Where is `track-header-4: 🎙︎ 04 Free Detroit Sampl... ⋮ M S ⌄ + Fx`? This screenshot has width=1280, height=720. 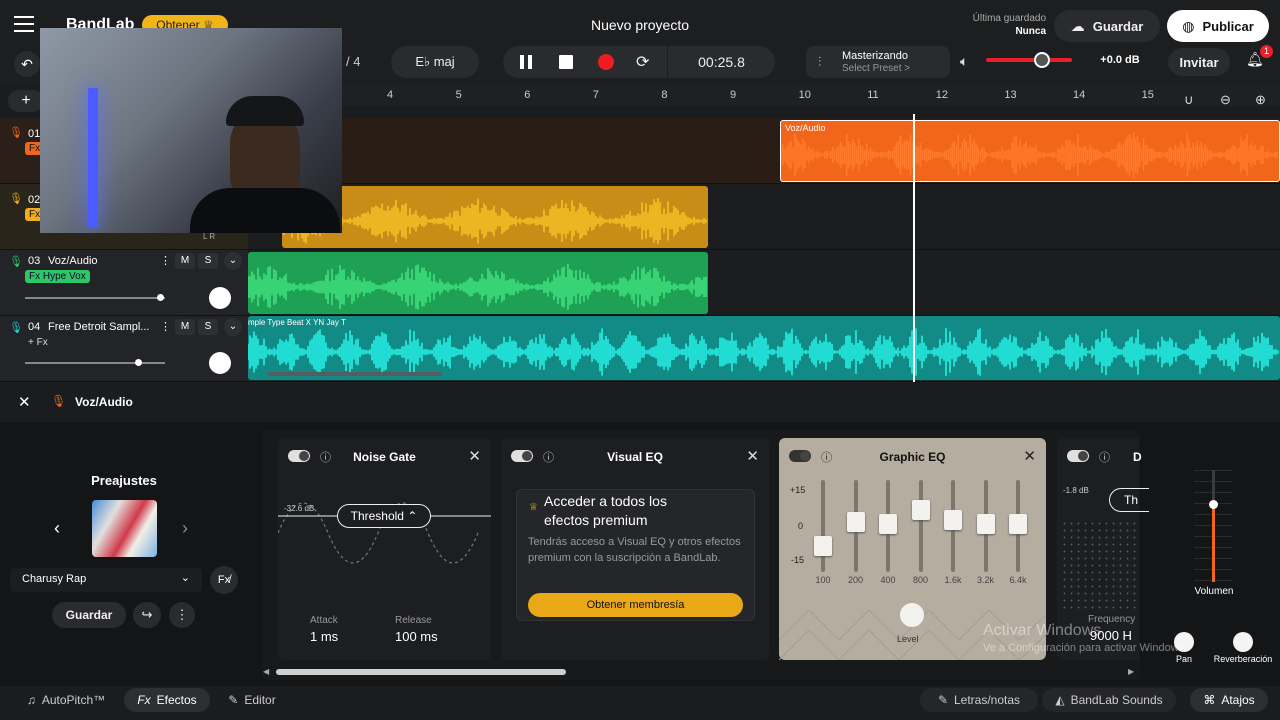 track-header-4: 🎙︎ 04 Free Detroit Sampl... ⋮ M S ⌄ + Fx is located at coordinates (124, 349).